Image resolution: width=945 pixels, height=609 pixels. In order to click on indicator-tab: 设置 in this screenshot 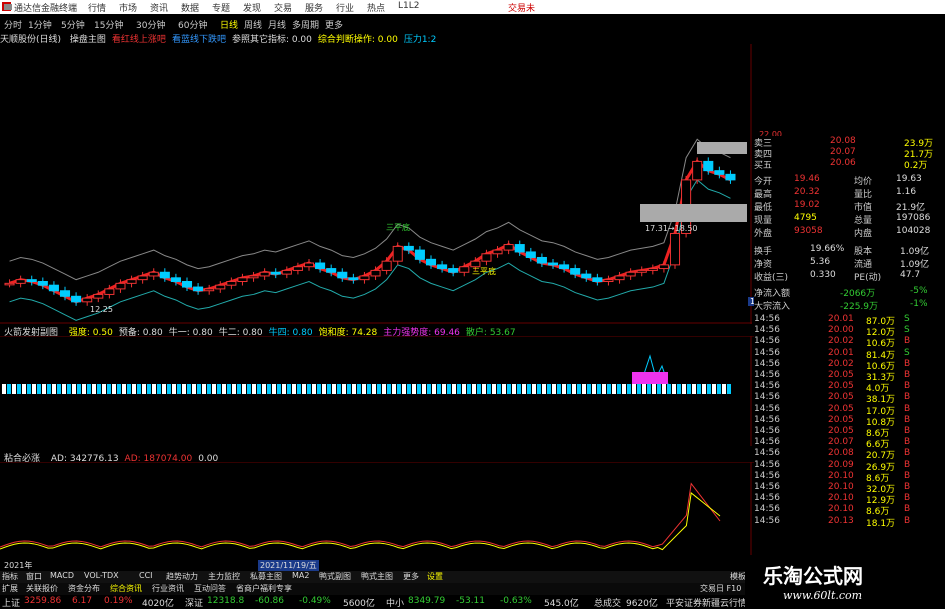, I will do `click(435, 576)`.